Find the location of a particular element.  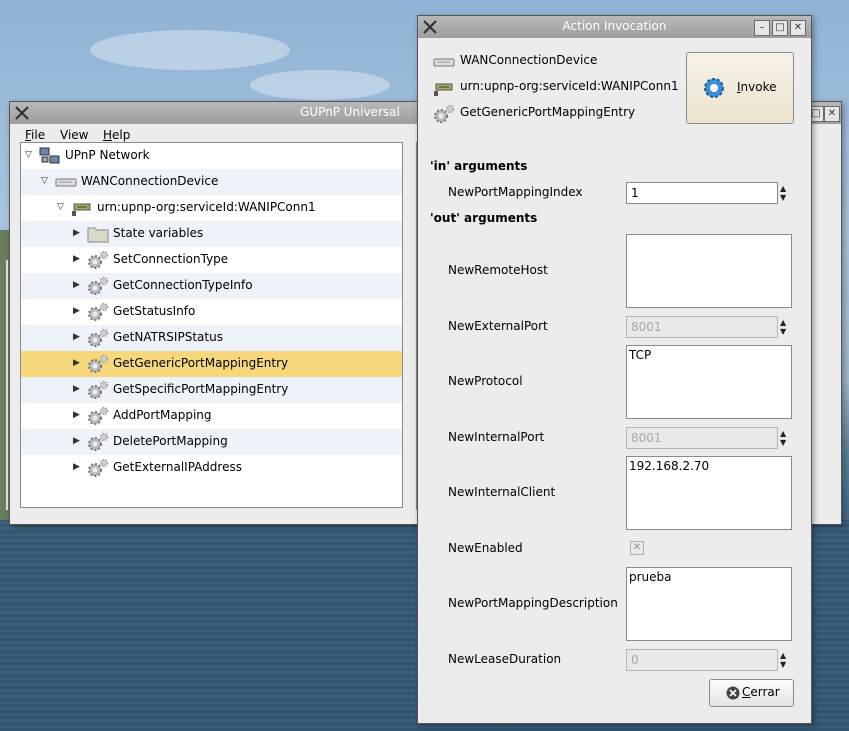

x-logo-icon is located at coordinates (22, 113).